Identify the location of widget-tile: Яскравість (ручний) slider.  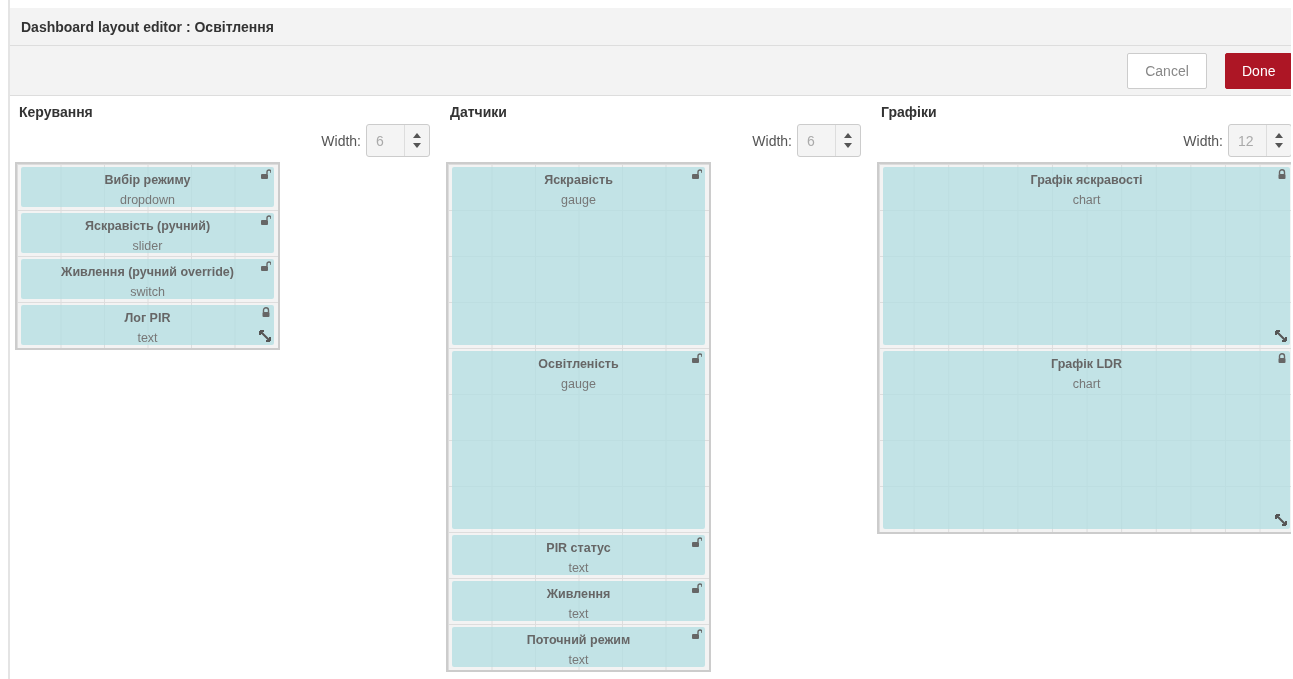
(147, 233).